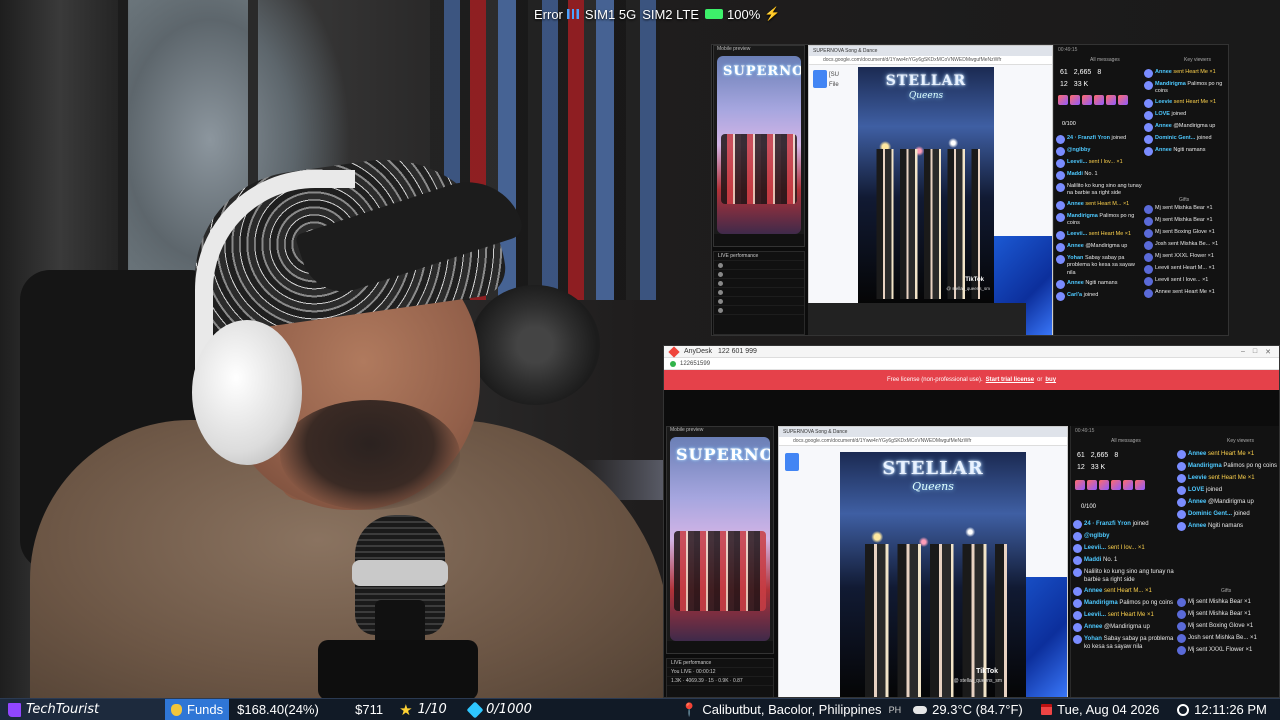 The height and width of the screenshot is (720, 1280). What do you see at coordinates (1186, 269) in the screenshot?
I see `gift-message: Leevii sent Heart M... ×1` at bounding box center [1186, 269].